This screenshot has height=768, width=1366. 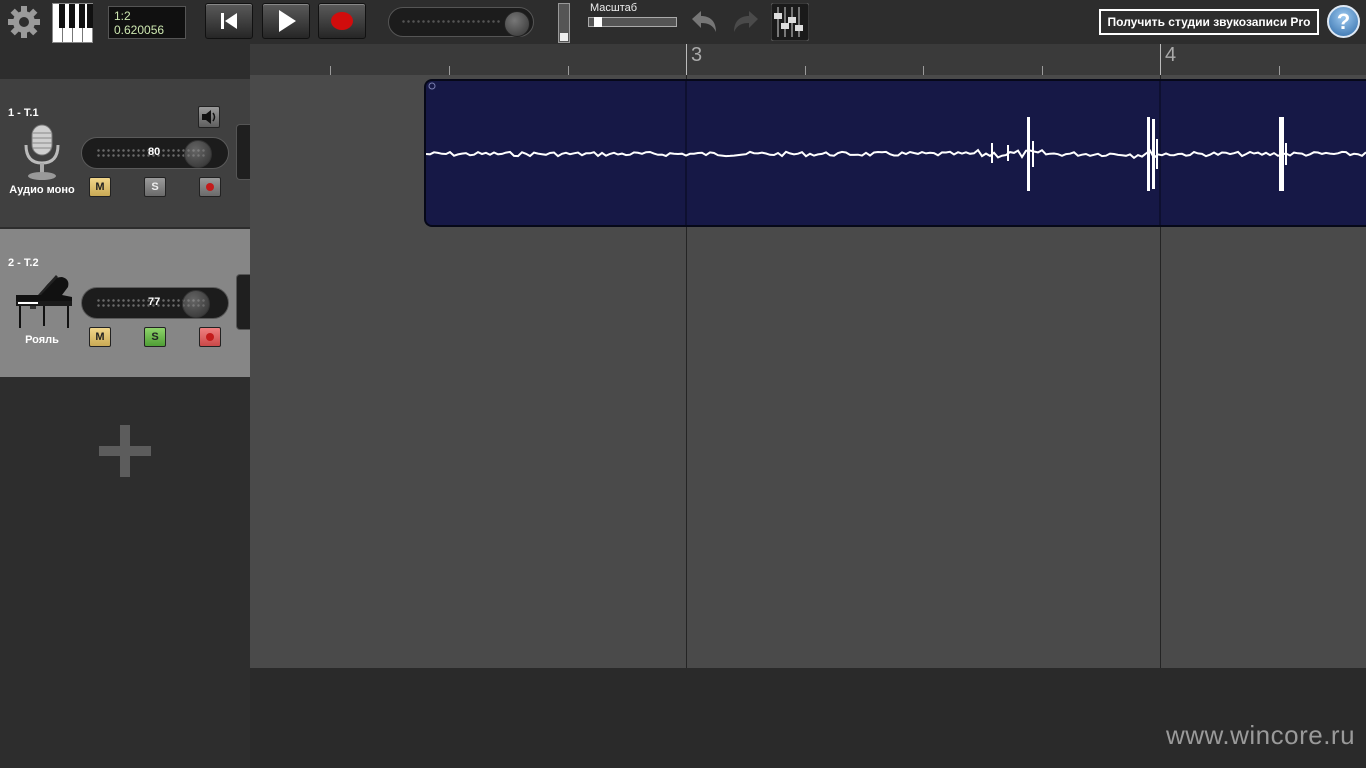 What do you see at coordinates (24, 22) in the screenshot?
I see `gear-icon` at bounding box center [24, 22].